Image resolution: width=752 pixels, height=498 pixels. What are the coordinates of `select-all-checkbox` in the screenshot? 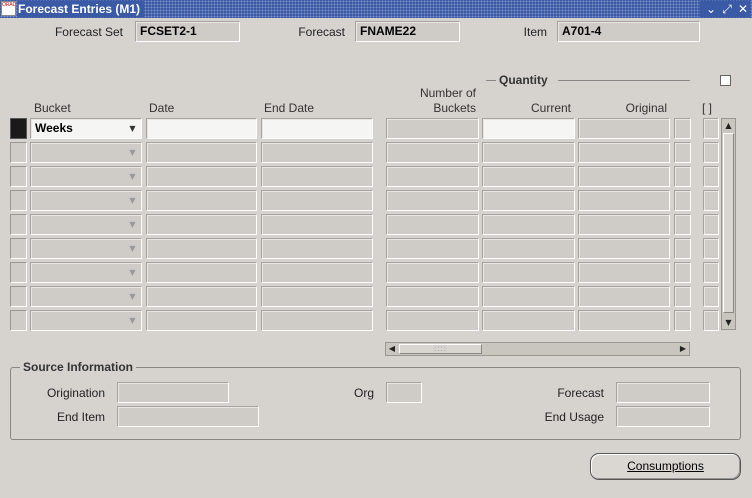 It's located at (725, 80).